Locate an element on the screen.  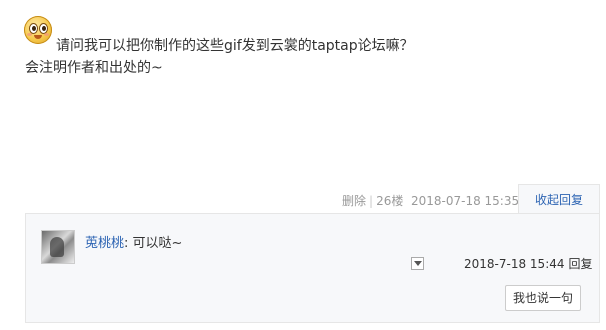
reply-button: 回复 is located at coordinates (581, 264).